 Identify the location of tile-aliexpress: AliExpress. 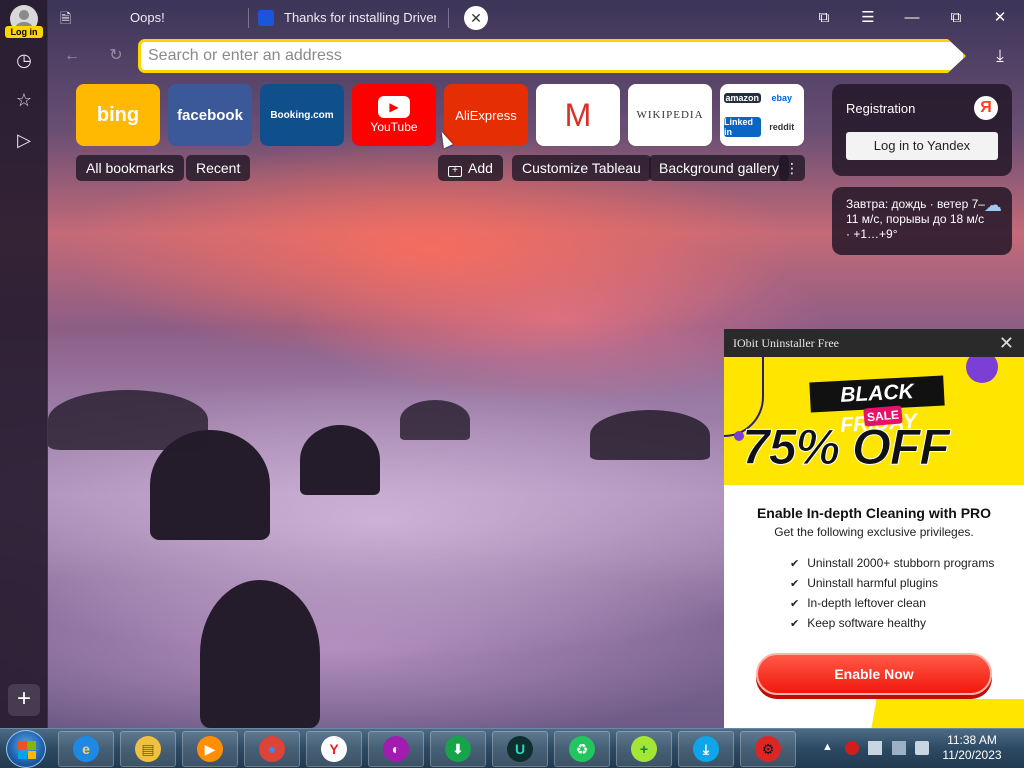
(486, 115).